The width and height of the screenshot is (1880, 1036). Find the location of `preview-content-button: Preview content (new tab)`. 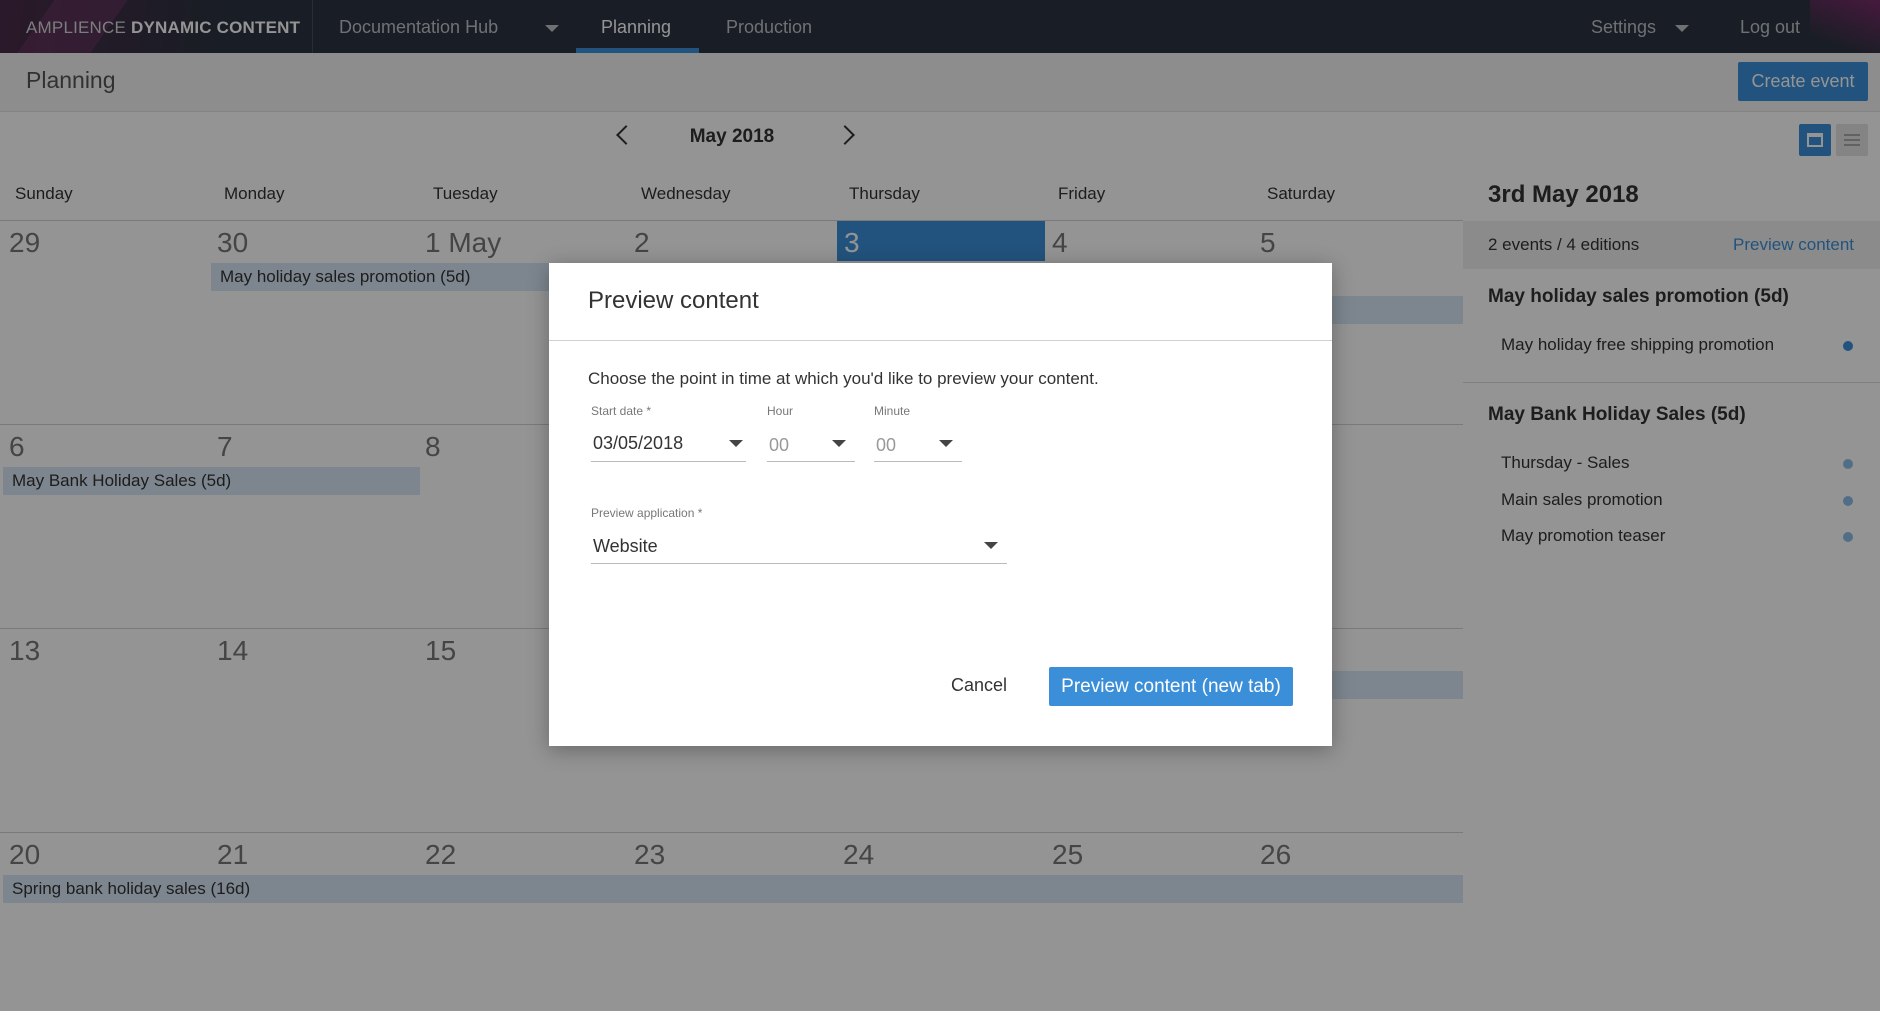

preview-content-button: Preview content (new tab) is located at coordinates (1171, 686).